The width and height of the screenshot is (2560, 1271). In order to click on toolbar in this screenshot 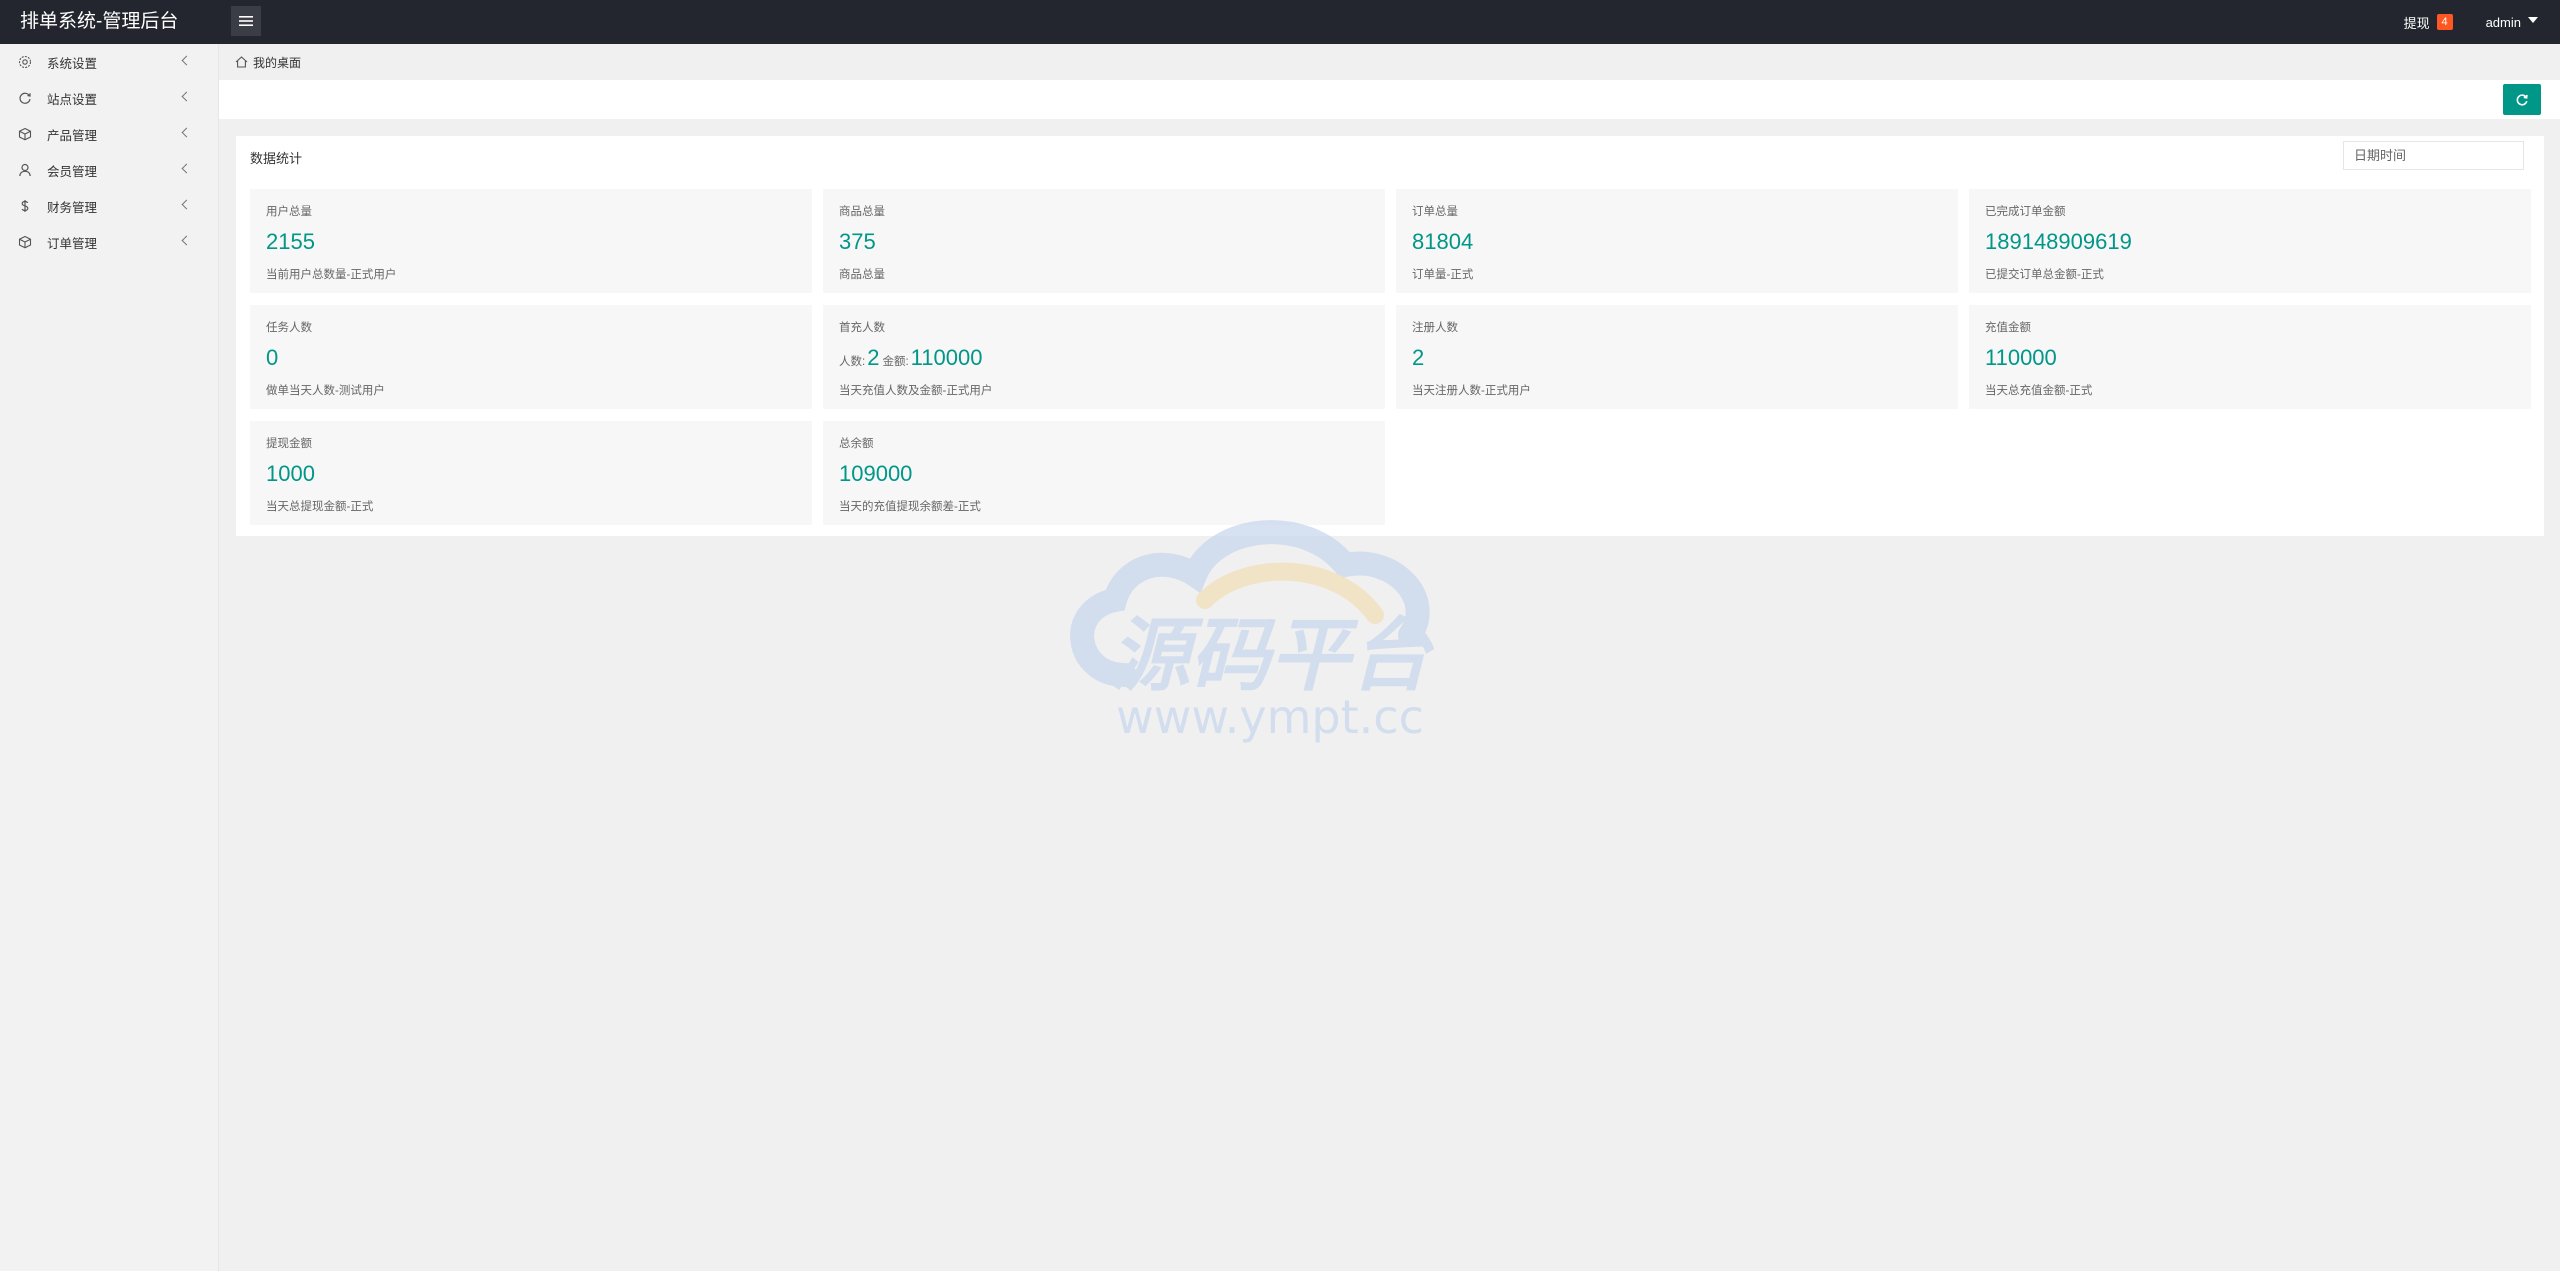, I will do `click(1389, 99)`.